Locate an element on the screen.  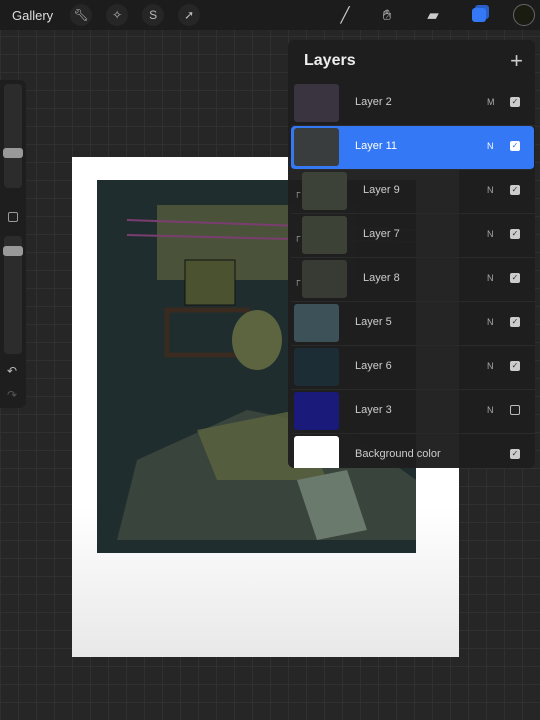
smudge-icon: ✋︎ is located at coordinates (387, 15).